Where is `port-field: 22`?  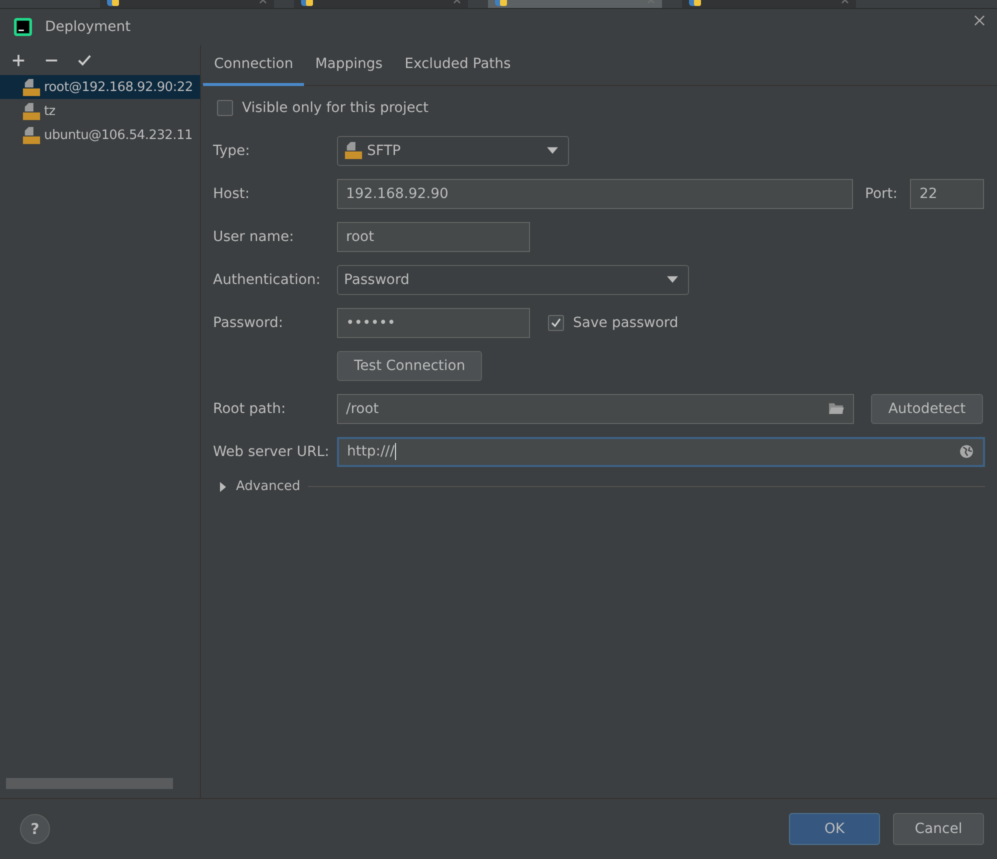
port-field: 22 is located at coordinates (947, 193).